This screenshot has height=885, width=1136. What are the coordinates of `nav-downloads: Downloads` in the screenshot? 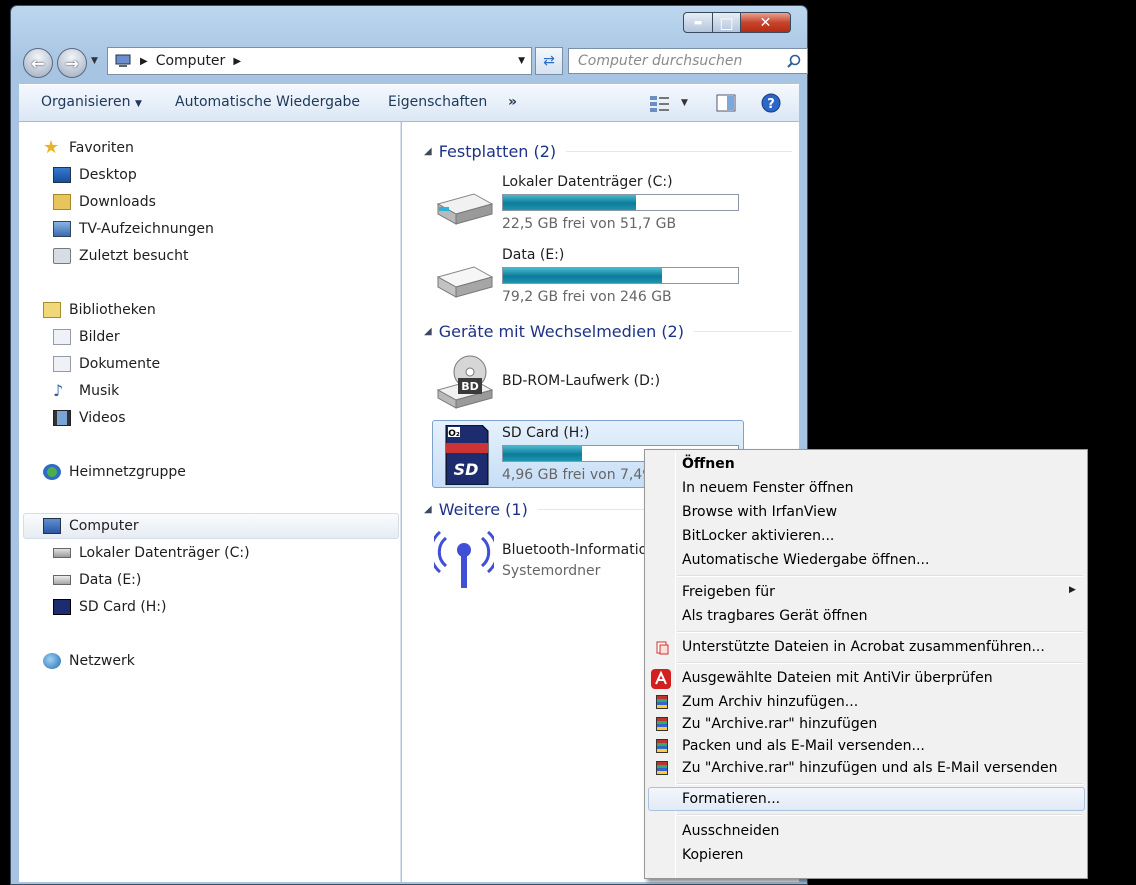 It's located at (104, 202).